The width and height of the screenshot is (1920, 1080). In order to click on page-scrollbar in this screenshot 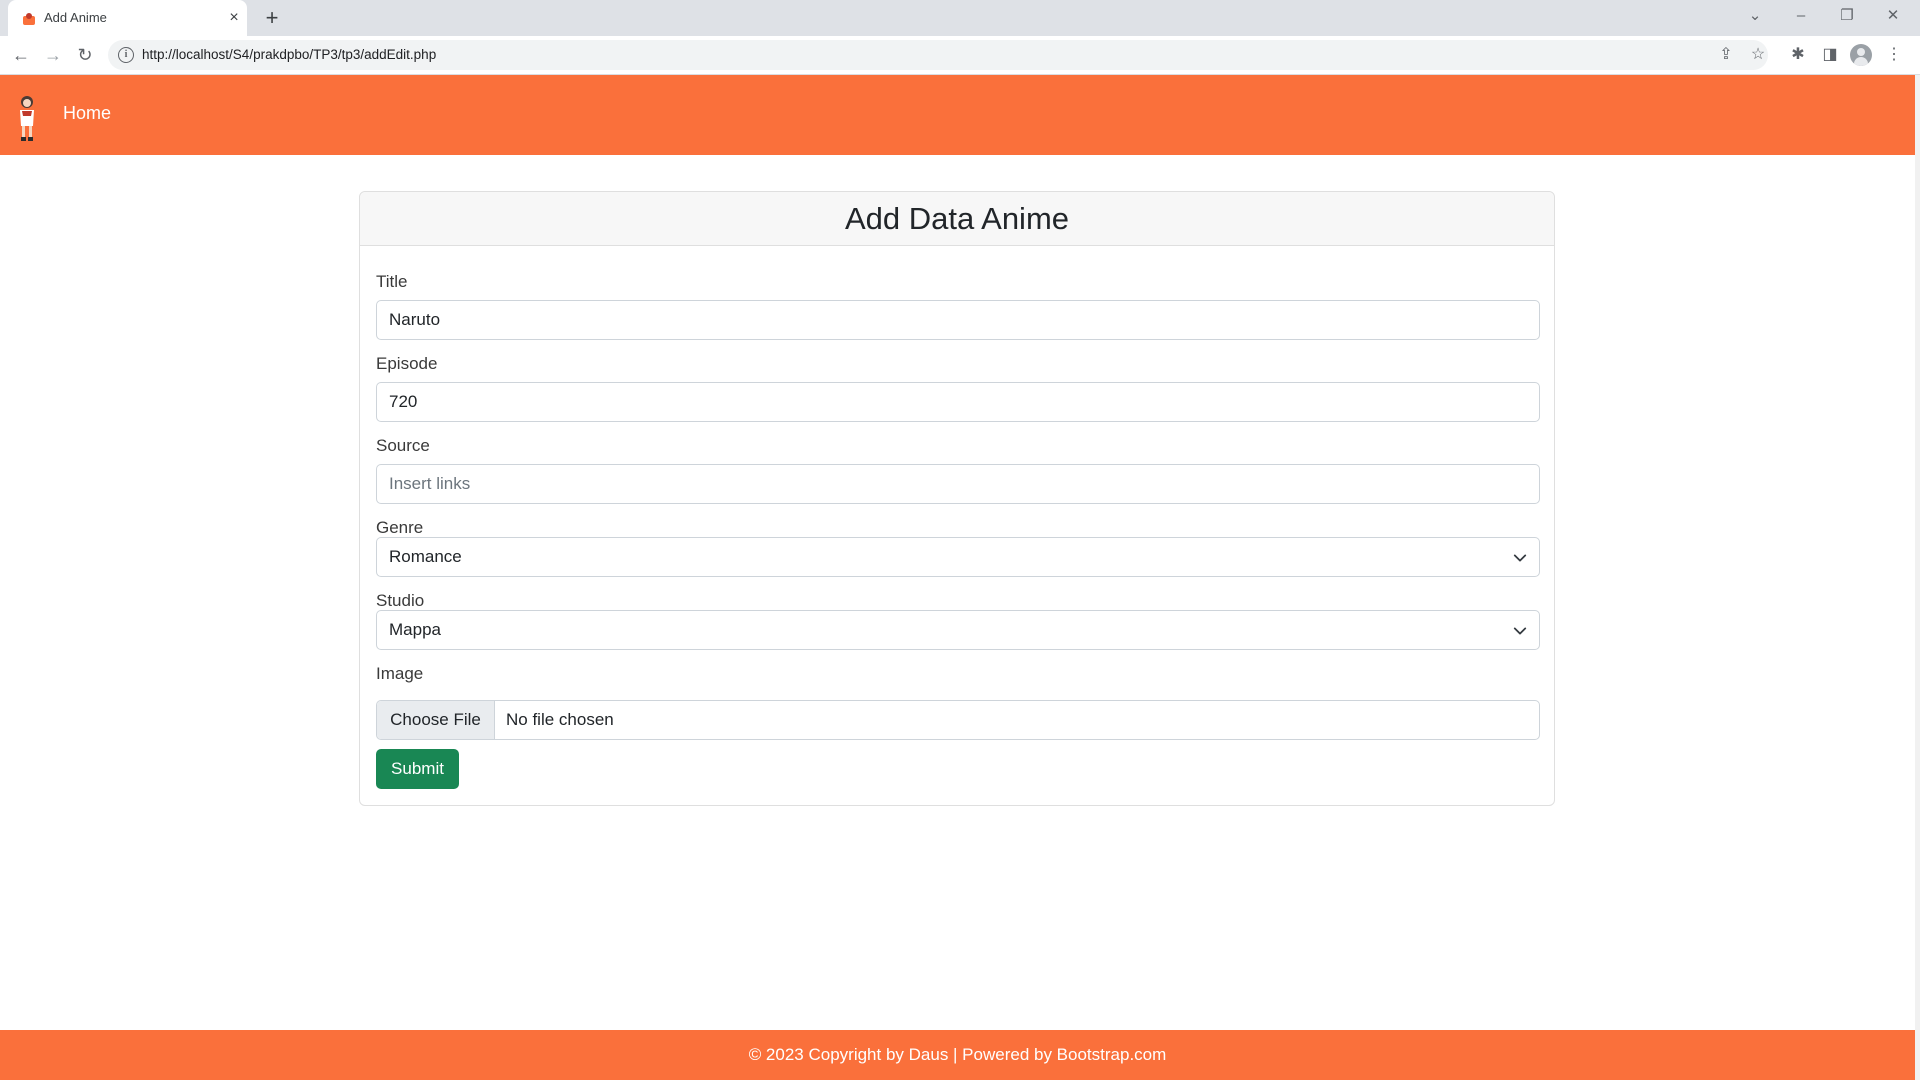, I will do `click(1917, 577)`.